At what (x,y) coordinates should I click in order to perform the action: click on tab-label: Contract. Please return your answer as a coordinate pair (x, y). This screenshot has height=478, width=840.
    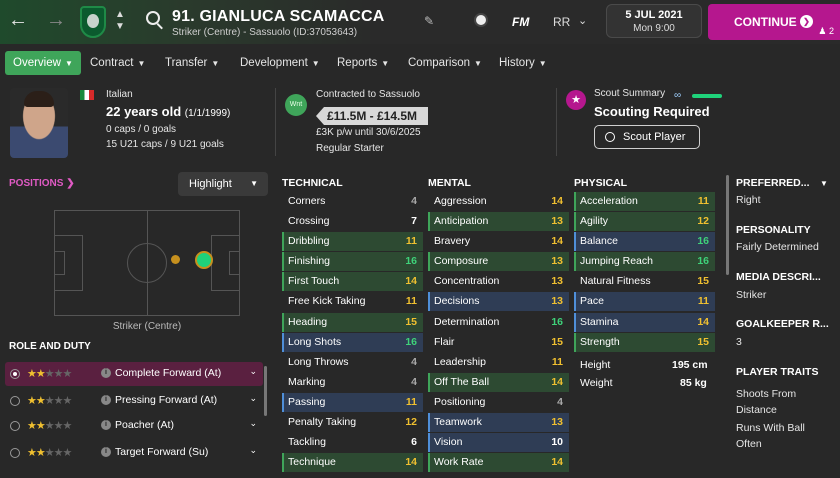
    Looking at the image, I should click on (112, 63).